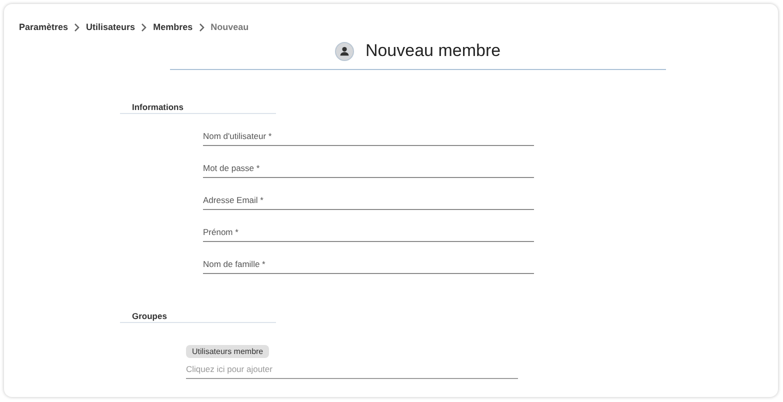  Describe the element at coordinates (368, 162) in the screenshot. I see `input-field: Mot de passe *` at that location.